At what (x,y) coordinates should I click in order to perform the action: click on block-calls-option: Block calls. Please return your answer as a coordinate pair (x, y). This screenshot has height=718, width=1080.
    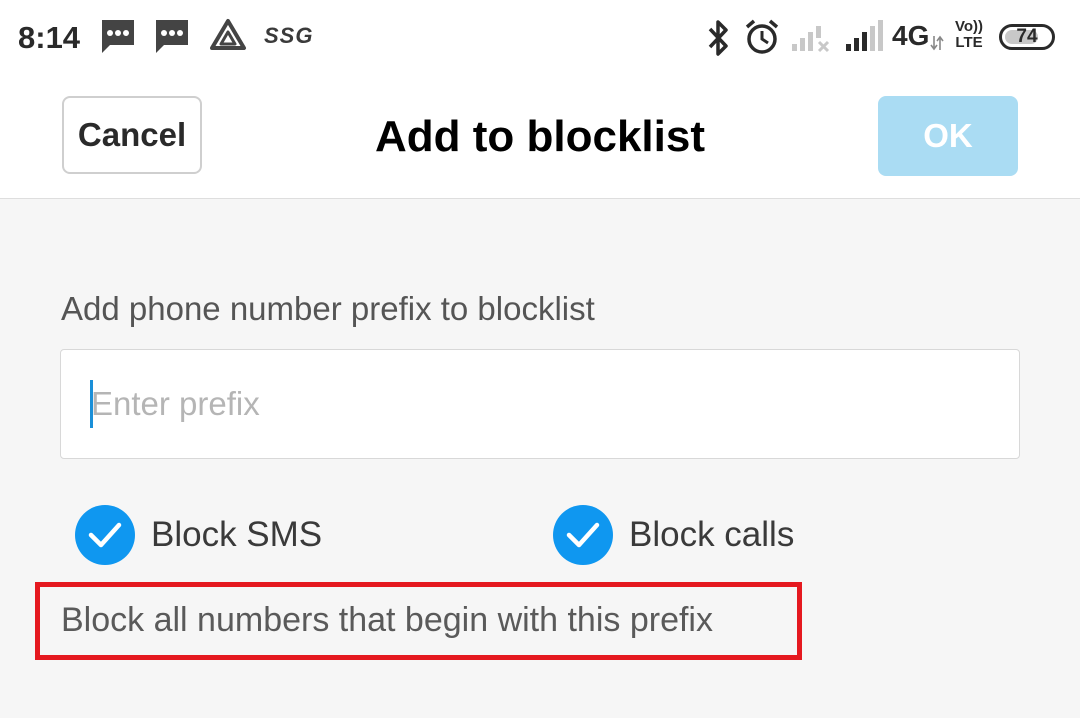
    Looking at the image, I should click on (673, 535).